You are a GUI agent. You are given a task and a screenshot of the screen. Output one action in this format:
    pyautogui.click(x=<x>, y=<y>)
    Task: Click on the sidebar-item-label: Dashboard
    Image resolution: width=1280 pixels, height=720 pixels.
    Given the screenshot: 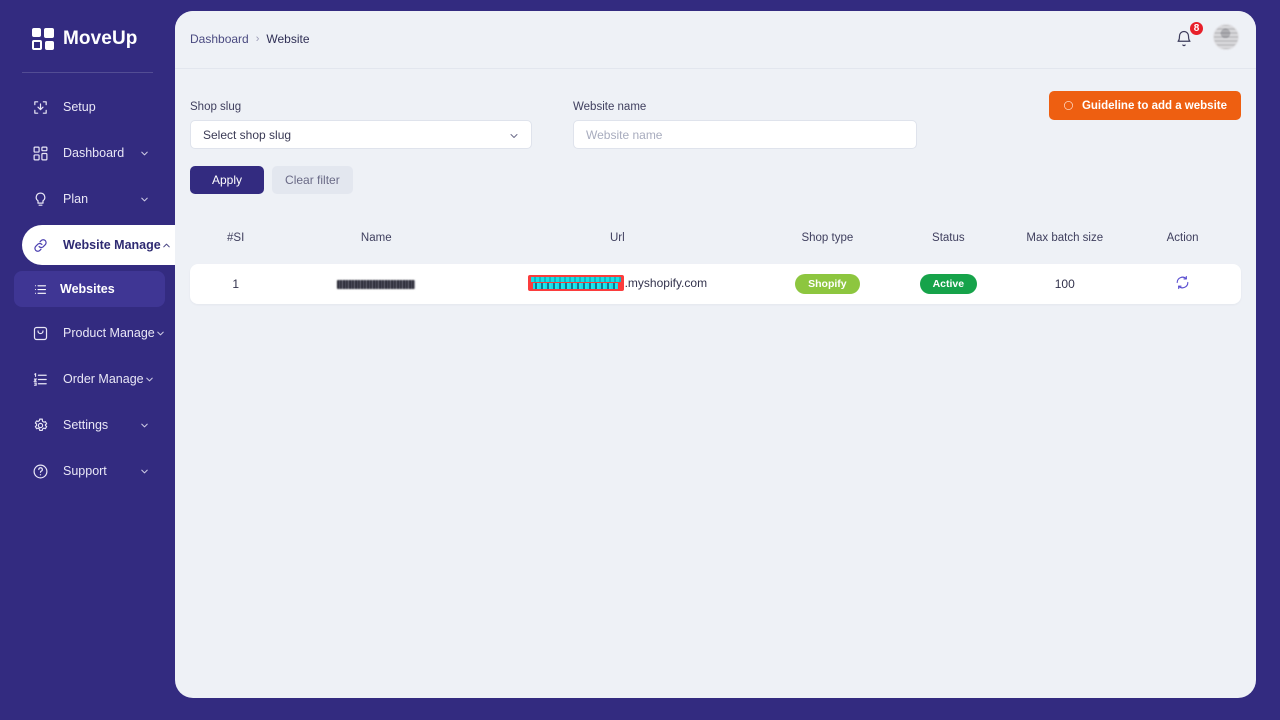 What is the action you would take?
    pyautogui.click(x=94, y=153)
    